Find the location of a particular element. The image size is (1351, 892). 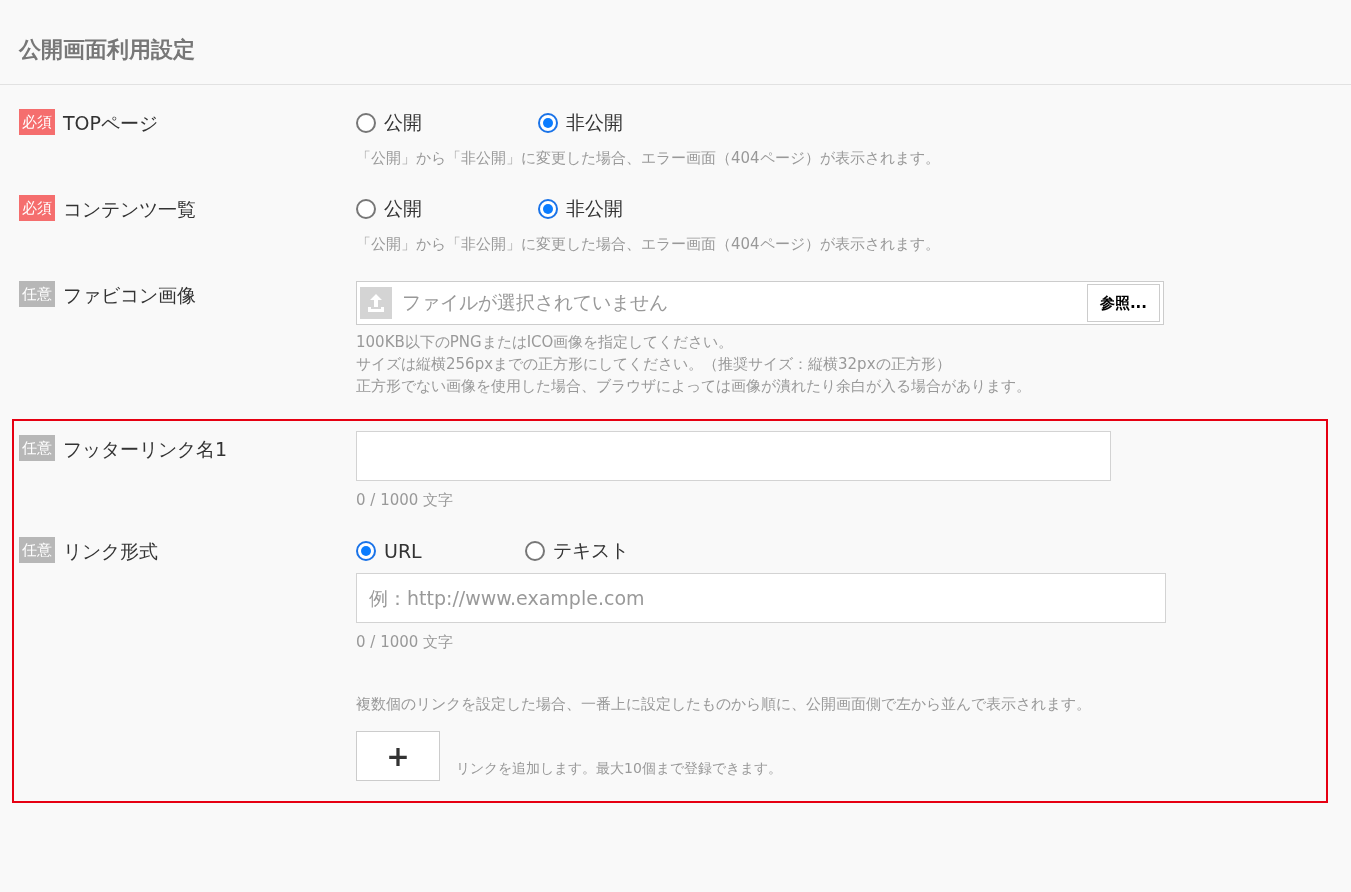

field-label: フッターリンク名1 is located at coordinates (145, 449).